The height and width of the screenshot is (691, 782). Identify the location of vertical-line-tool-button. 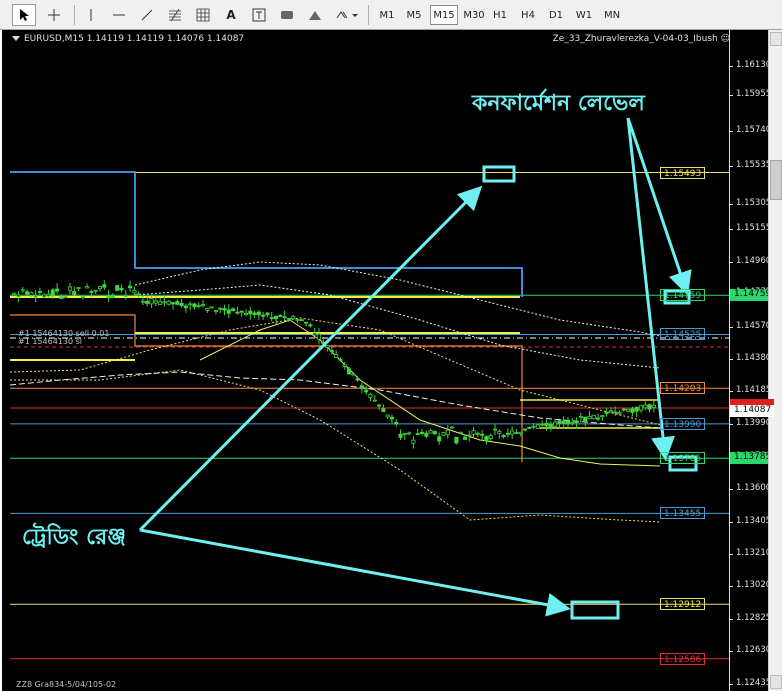
(91, 15).